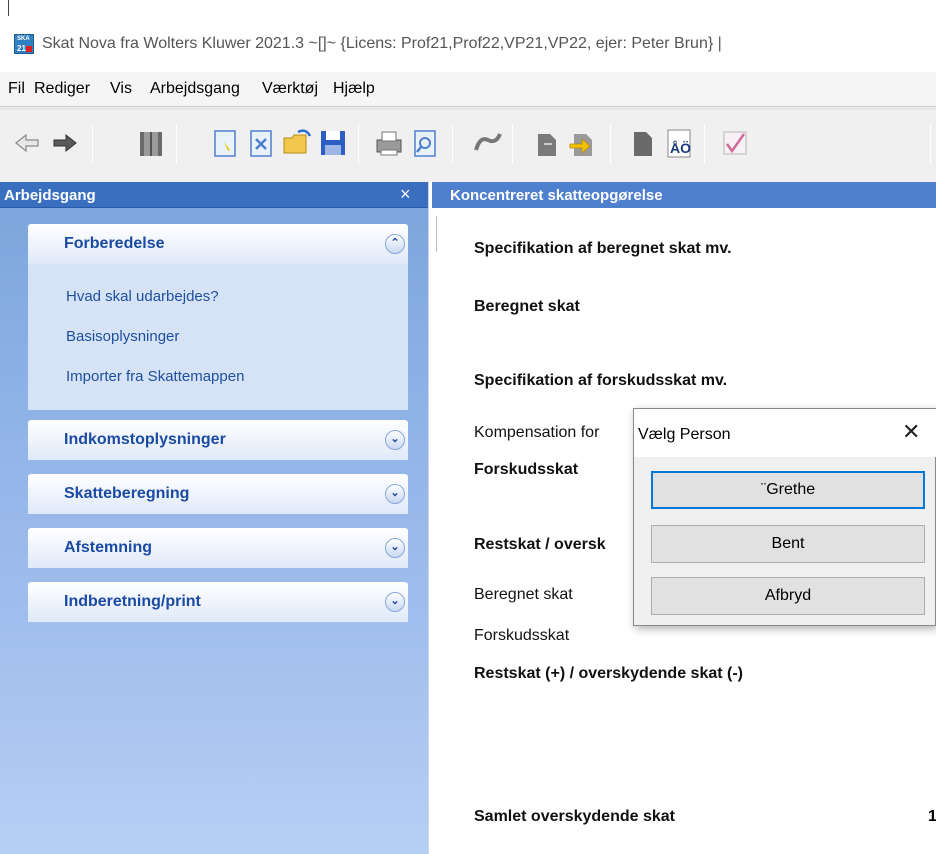 This screenshot has width=936, height=854. I want to click on dialog-title-bar: Vælg Person ✕, so click(785, 433).